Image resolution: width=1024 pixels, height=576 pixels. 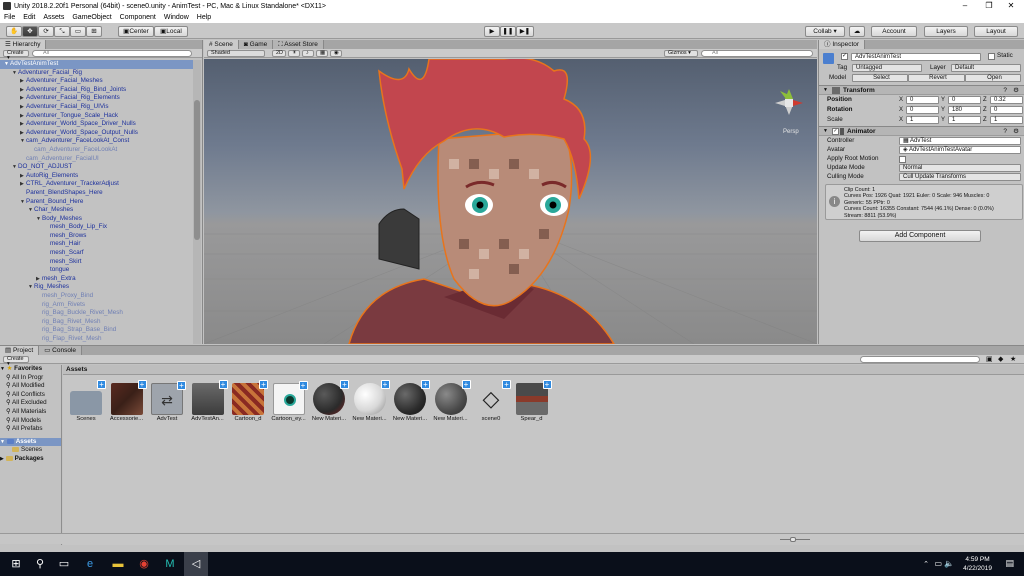 I want to click on maya-icon: M, so click(x=170, y=564).